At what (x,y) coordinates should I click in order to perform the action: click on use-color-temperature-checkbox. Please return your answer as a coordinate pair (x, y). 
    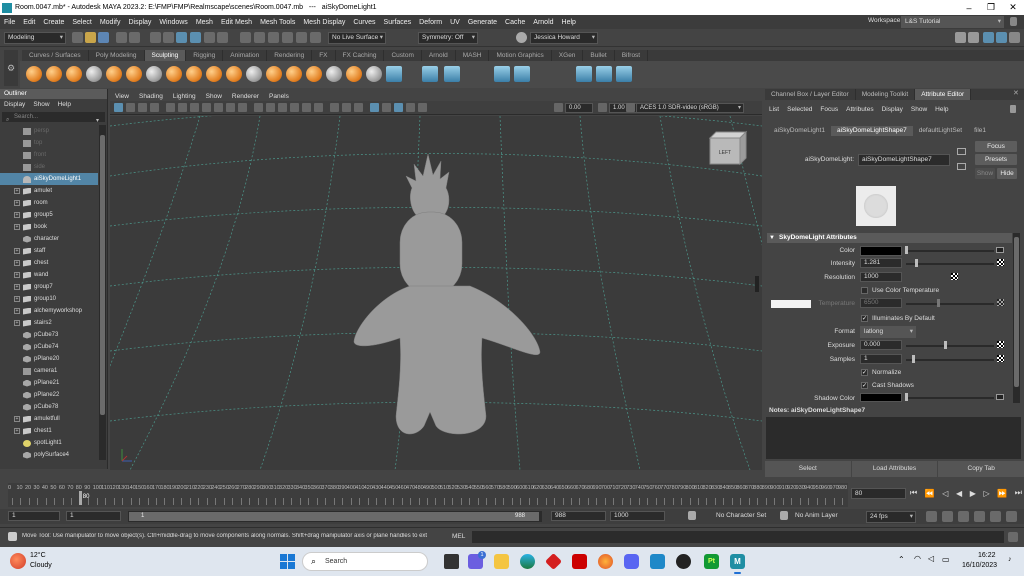
    Looking at the image, I should click on (864, 290).